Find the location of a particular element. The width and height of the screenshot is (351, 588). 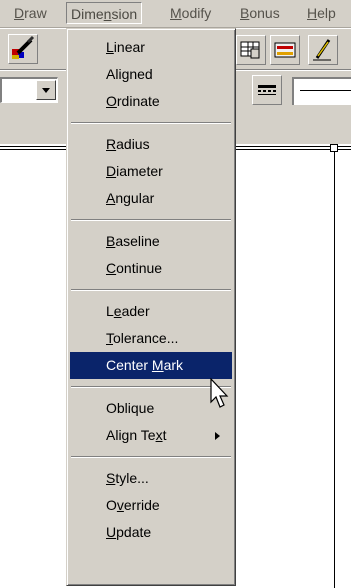

mnemonic-letter: O is located at coordinates (111, 101).